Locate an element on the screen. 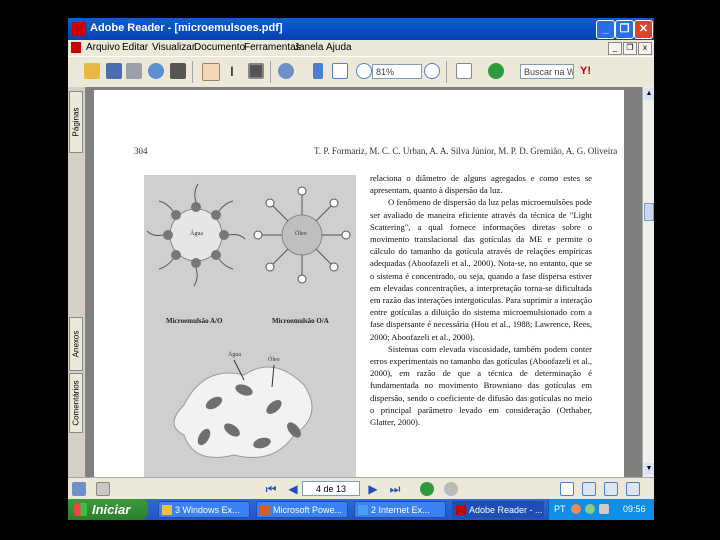 This screenshot has width=720, height=540. open-icon is located at coordinates (92, 71).